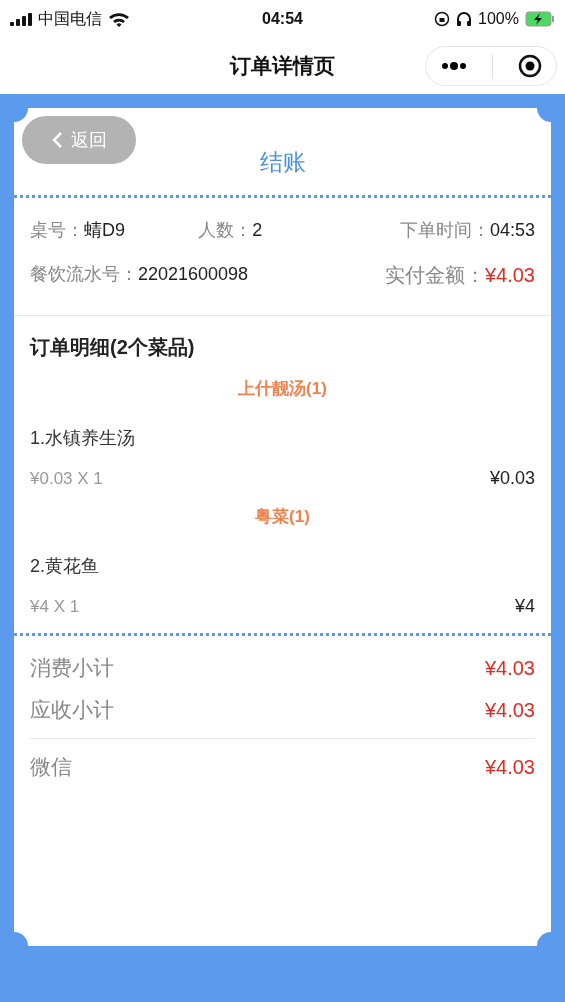  I want to click on dish-name: 1.水镇养生汤, so click(83, 438).